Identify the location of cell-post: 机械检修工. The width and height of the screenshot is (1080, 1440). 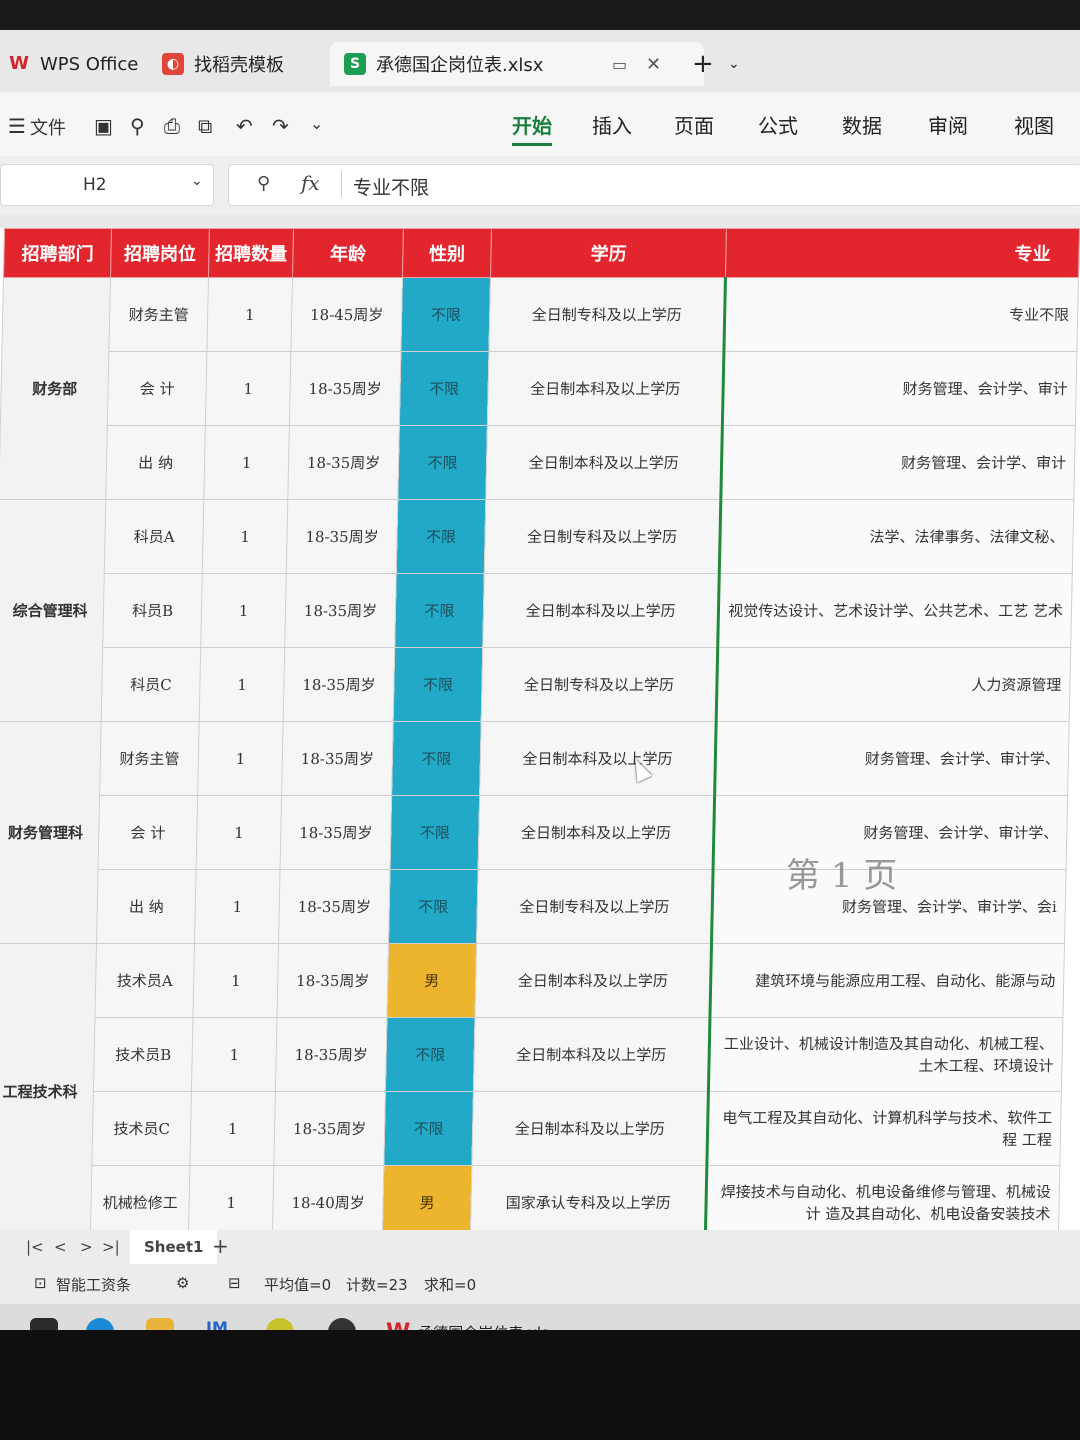
(140, 1197).